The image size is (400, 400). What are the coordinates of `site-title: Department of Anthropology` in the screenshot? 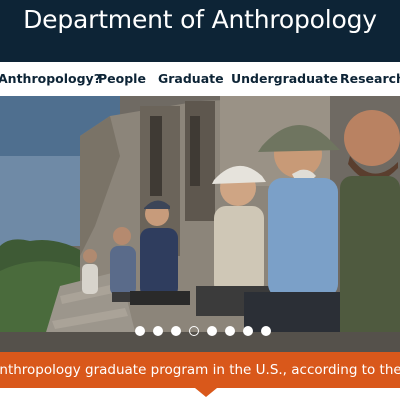 It's located at (200, 20).